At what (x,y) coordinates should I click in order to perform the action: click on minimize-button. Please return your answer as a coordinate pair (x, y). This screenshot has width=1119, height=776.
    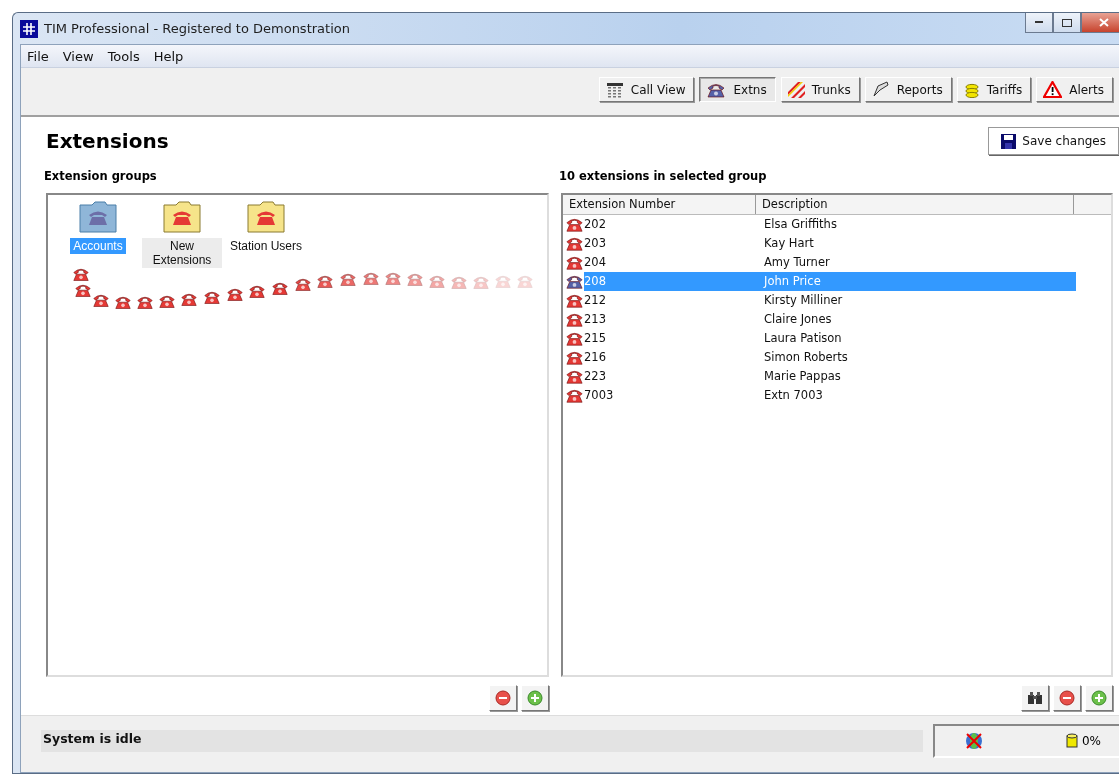
    Looking at the image, I should click on (1039, 23).